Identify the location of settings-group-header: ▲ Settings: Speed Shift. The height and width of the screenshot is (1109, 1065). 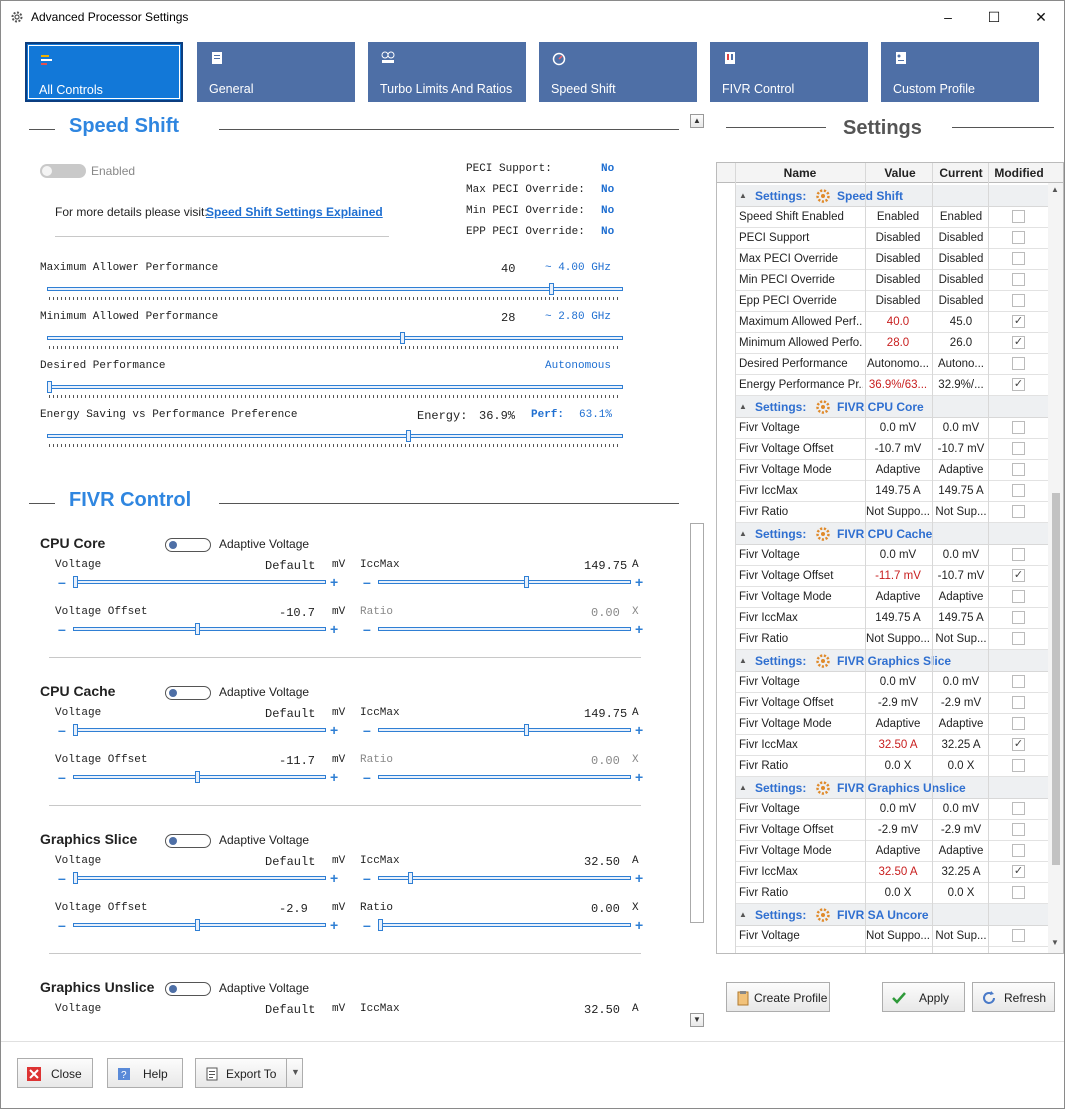
(891, 196).